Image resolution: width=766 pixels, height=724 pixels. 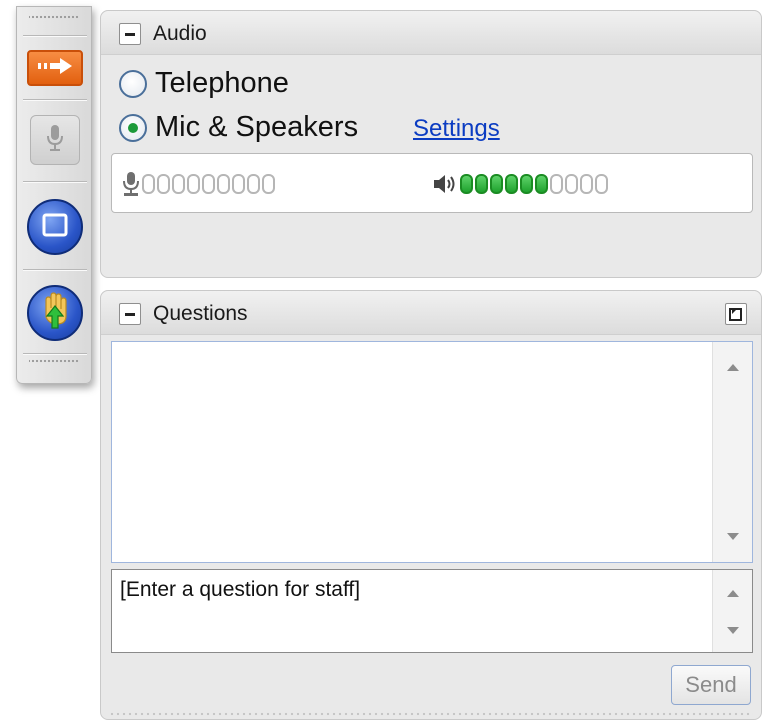 What do you see at coordinates (736, 318) in the screenshot?
I see `popout-icon` at bounding box center [736, 318].